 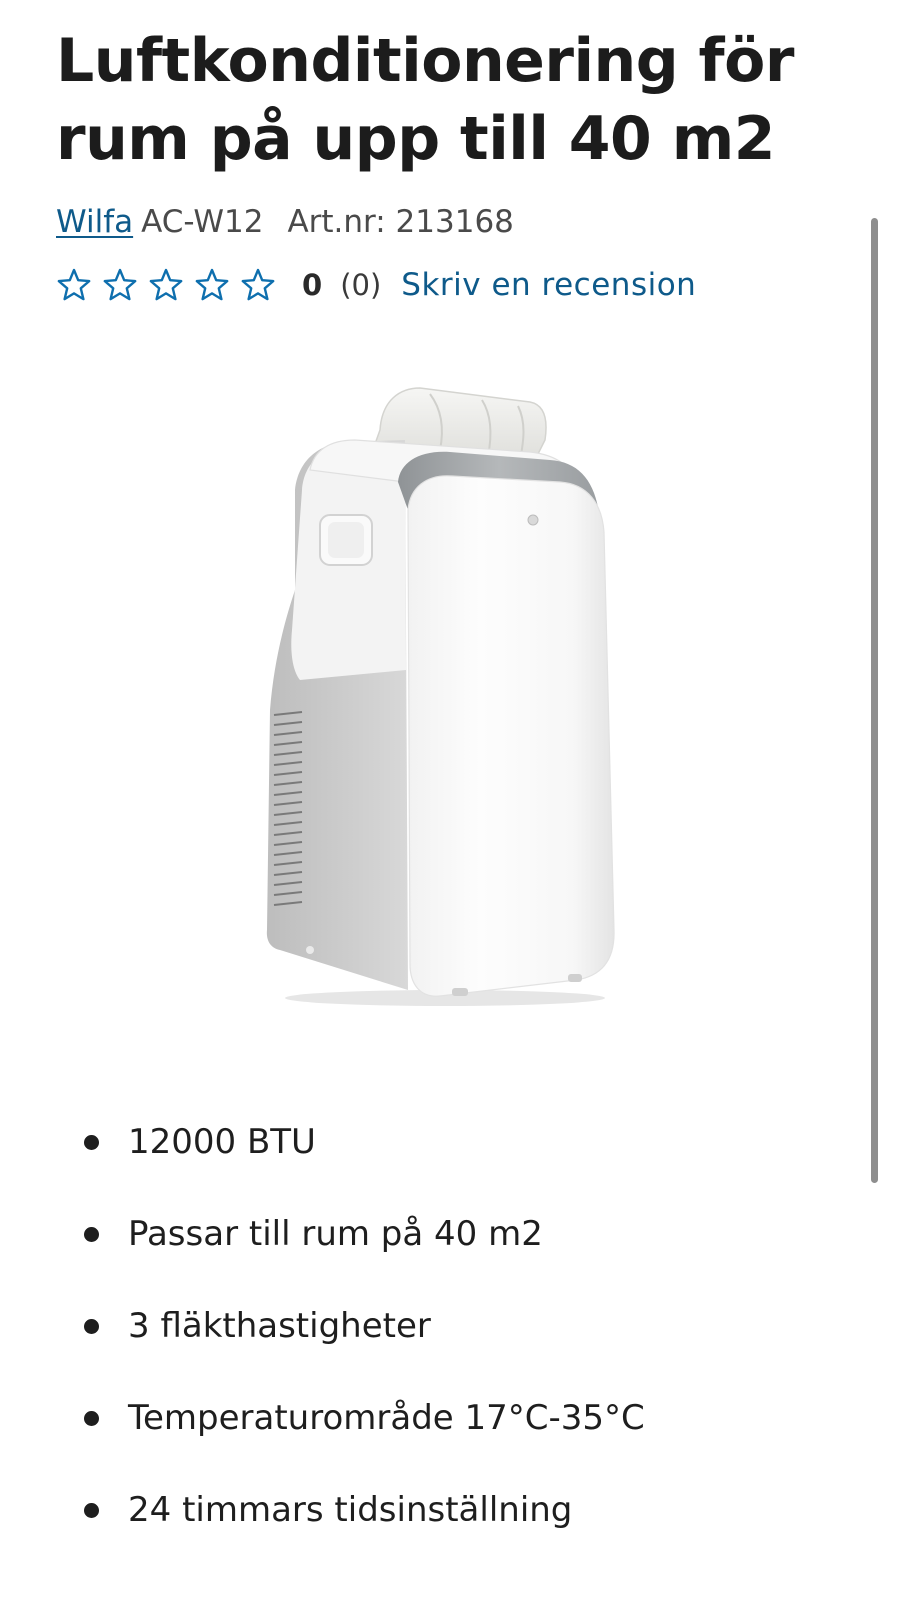 I want to click on rating-value: 0, so click(x=312, y=285).